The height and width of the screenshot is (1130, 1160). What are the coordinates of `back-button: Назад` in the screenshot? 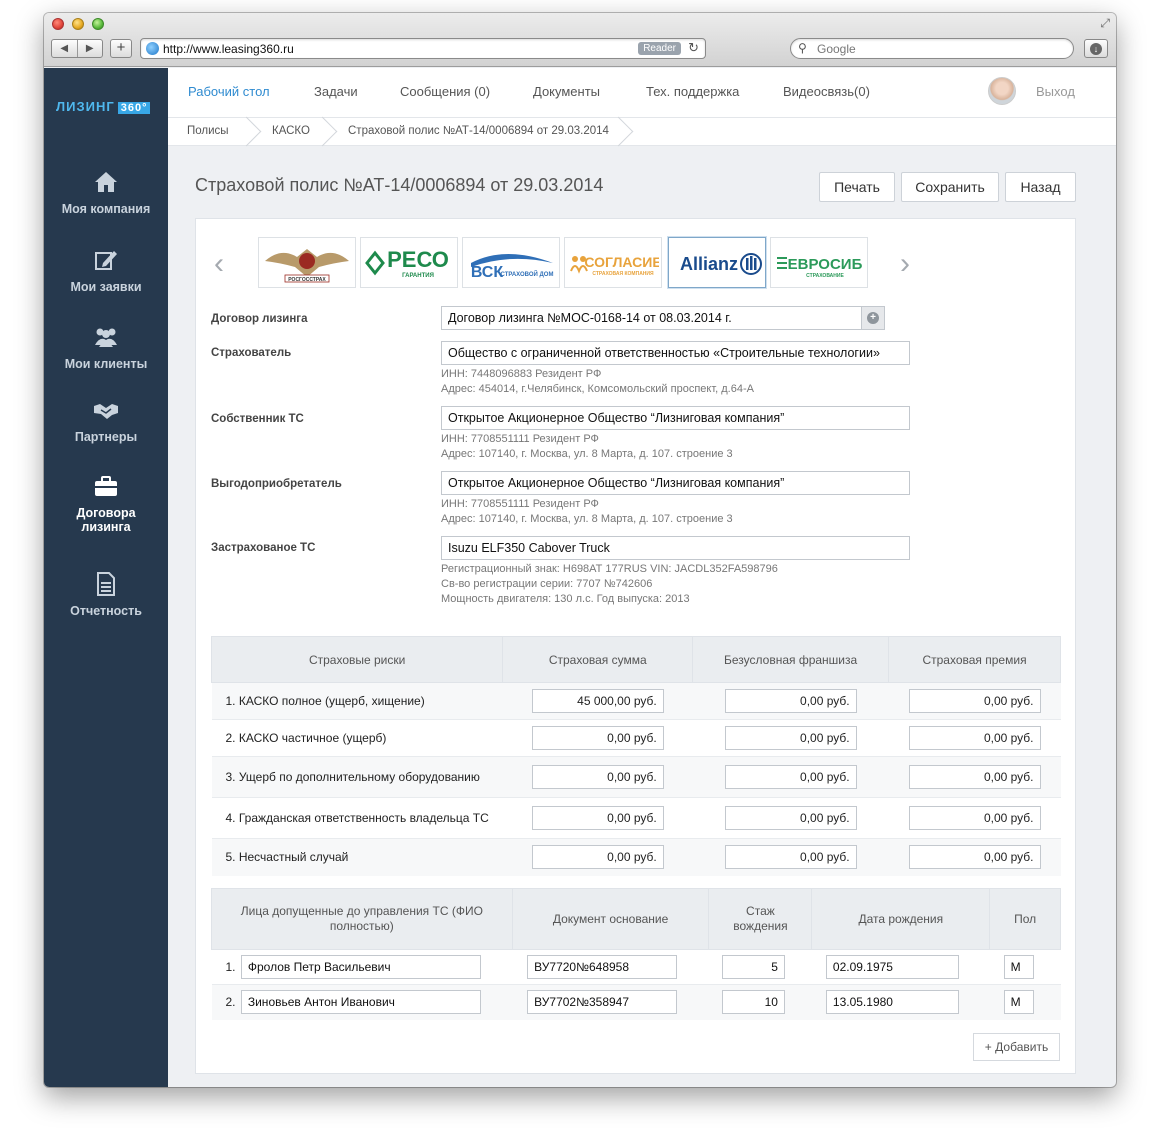 It's located at (1040, 187).